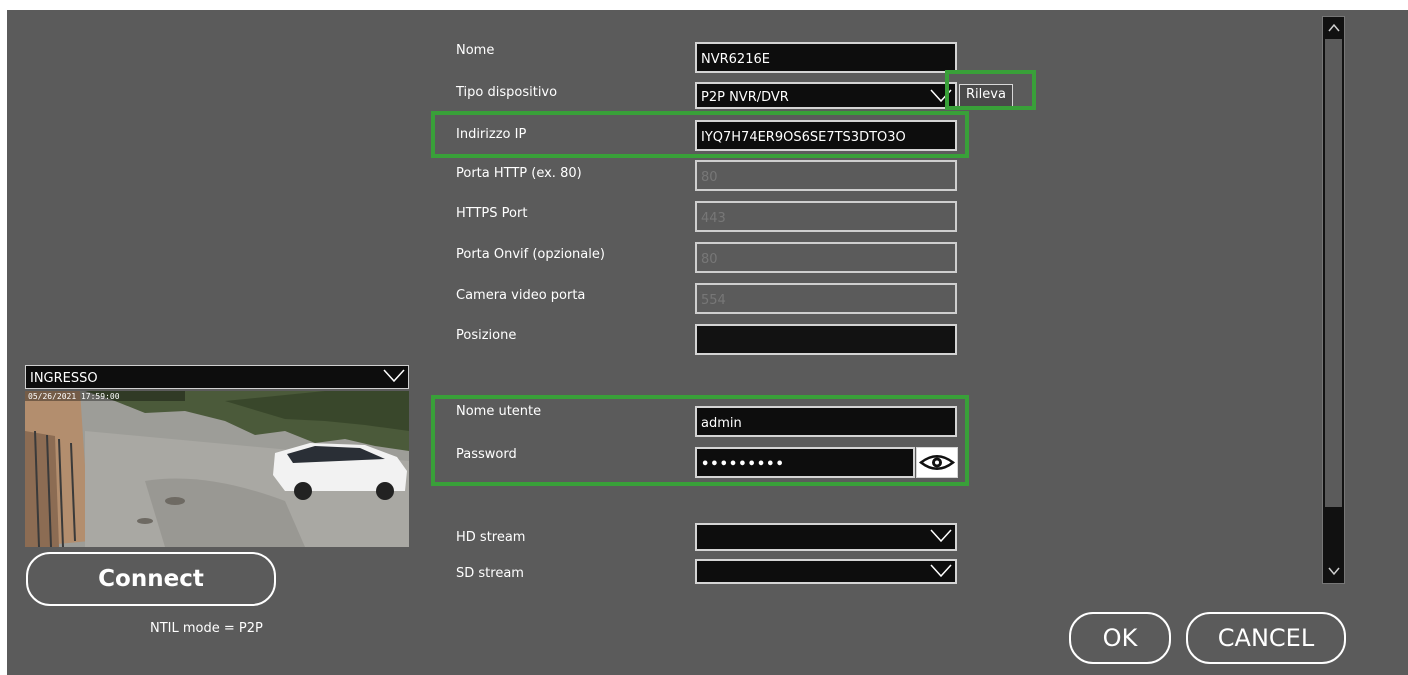 This screenshot has height=675, width=1408. I want to click on name-input: NVR6216E, so click(826, 57).